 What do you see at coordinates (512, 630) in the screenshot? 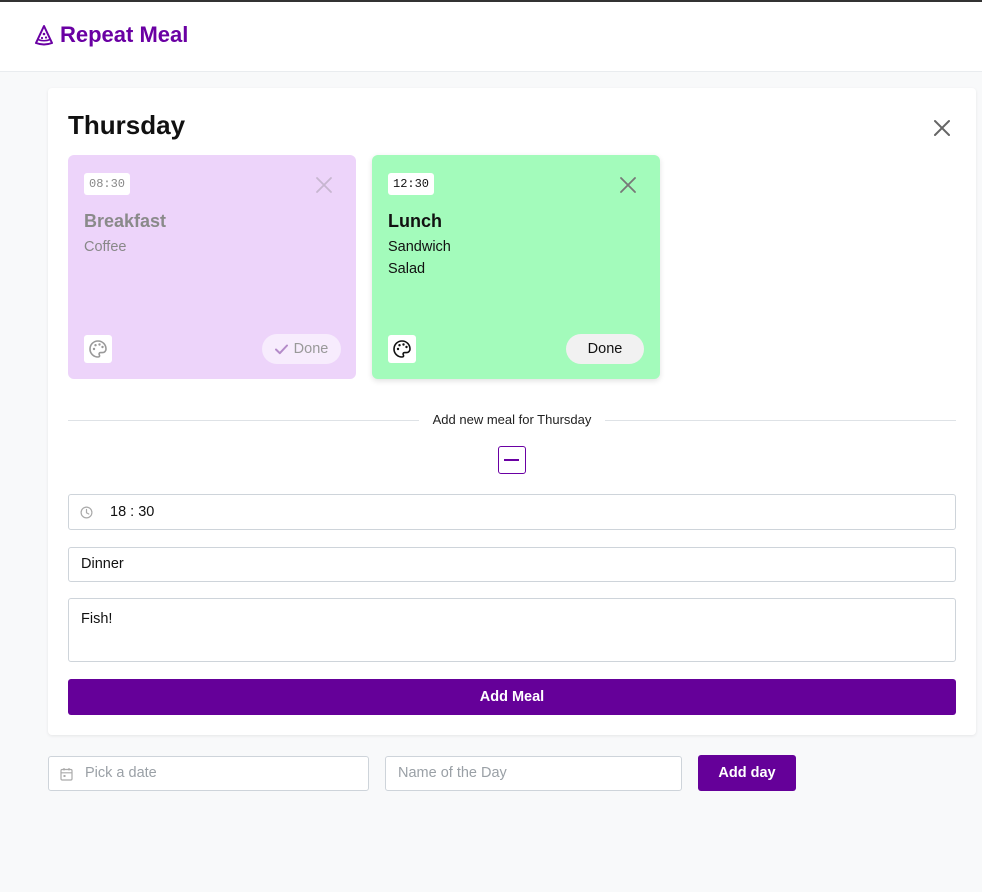
I see `meal-description-textarea: Fish!` at bounding box center [512, 630].